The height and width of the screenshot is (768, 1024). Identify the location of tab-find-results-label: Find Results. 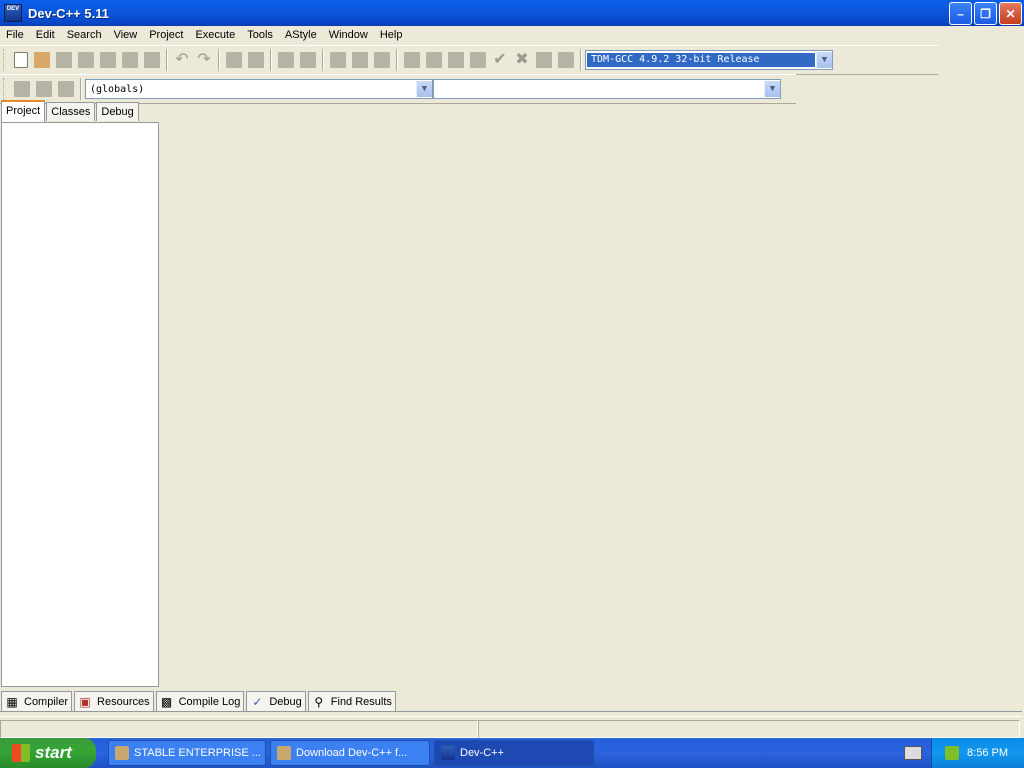
(361, 701).